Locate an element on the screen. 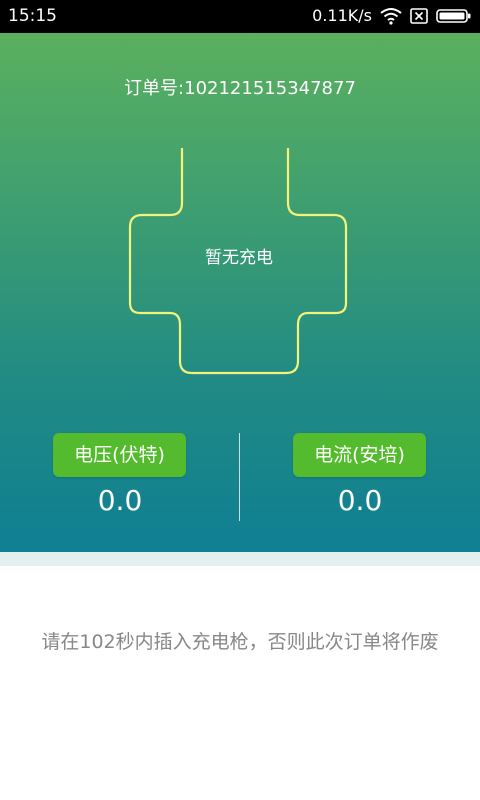 This screenshot has width=480, height=800. network-speed: 0.11K/s is located at coordinates (342, 15).